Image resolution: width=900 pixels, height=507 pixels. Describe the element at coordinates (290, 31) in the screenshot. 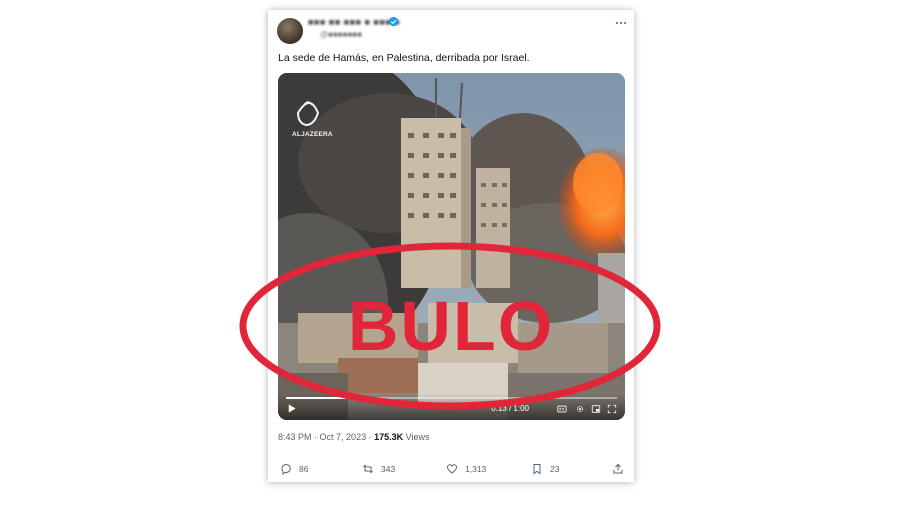

I see `avatar` at that location.